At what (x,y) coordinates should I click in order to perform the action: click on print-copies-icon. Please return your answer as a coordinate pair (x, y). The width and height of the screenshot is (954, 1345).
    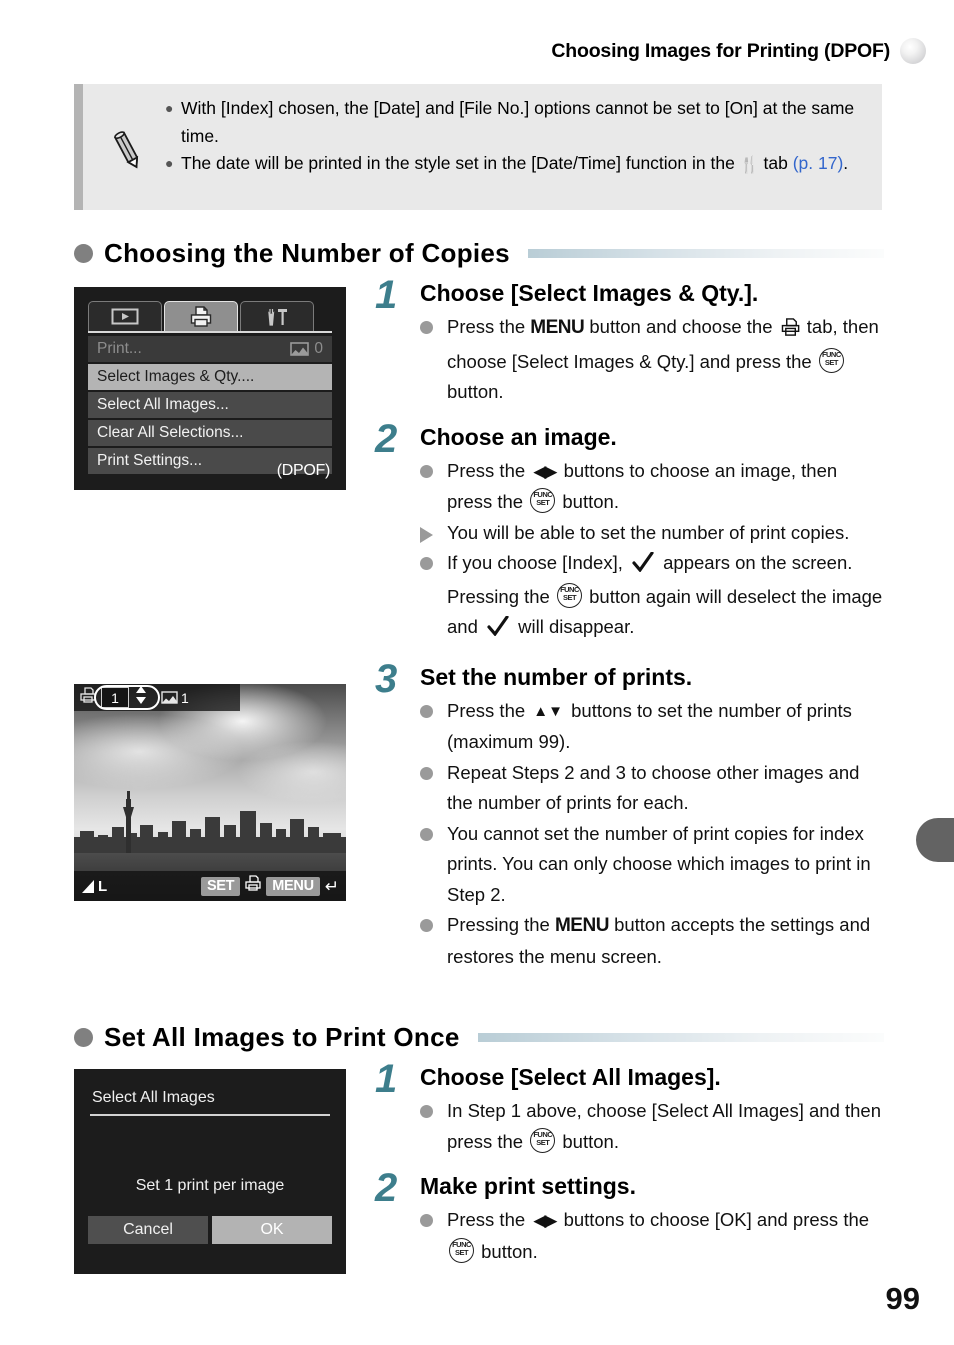
    Looking at the image, I should click on (88, 697).